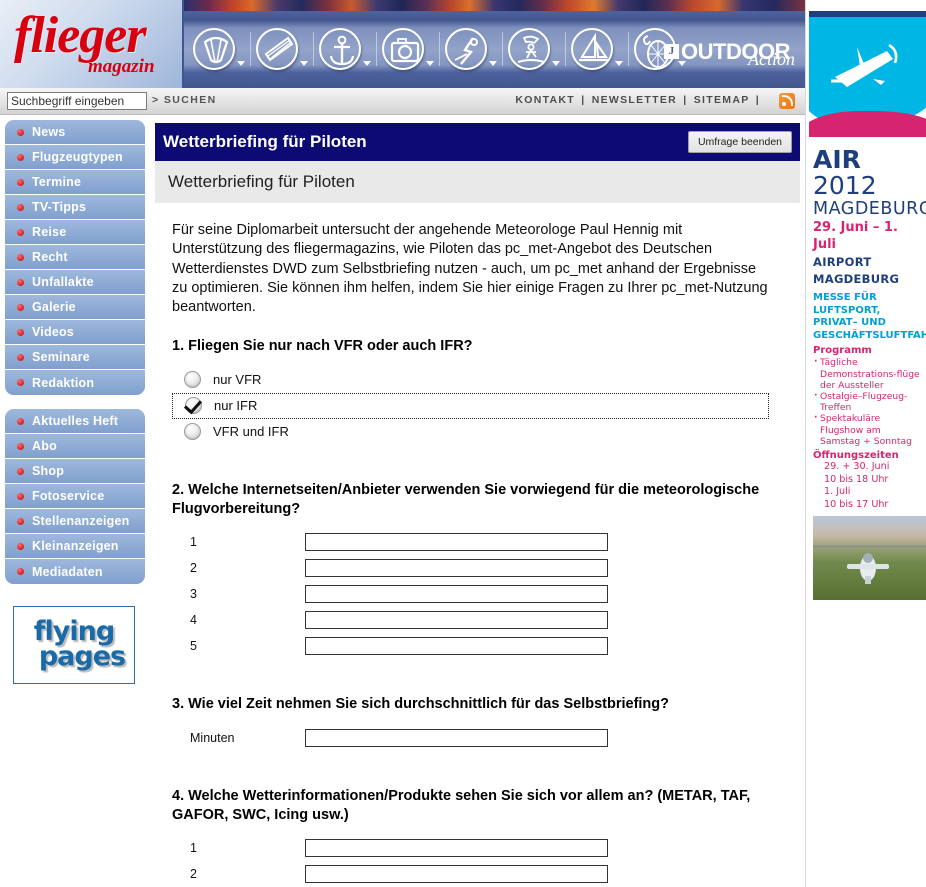 Image resolution: width=926 pixels, height=887 pixels. Describe the element at coordinates (75, 332) in the screenshot. I see `sidebar-item-videos: Videos` at that location.